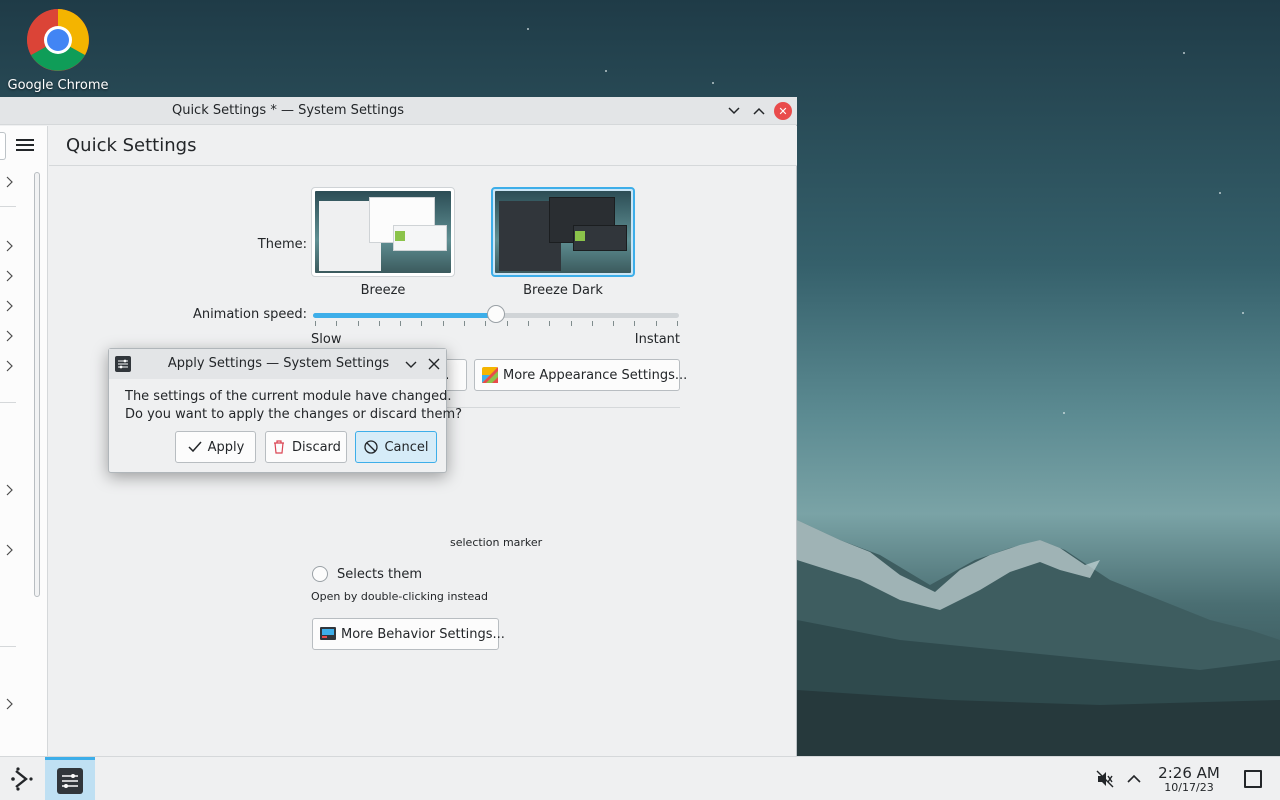 Image resolution: width=1280 pixels, height=800 pixels. Describe the element at coordinates (563, 290) in the screenshot. I see `theme-name-breeze-dark: Breeze Dark` at that location.